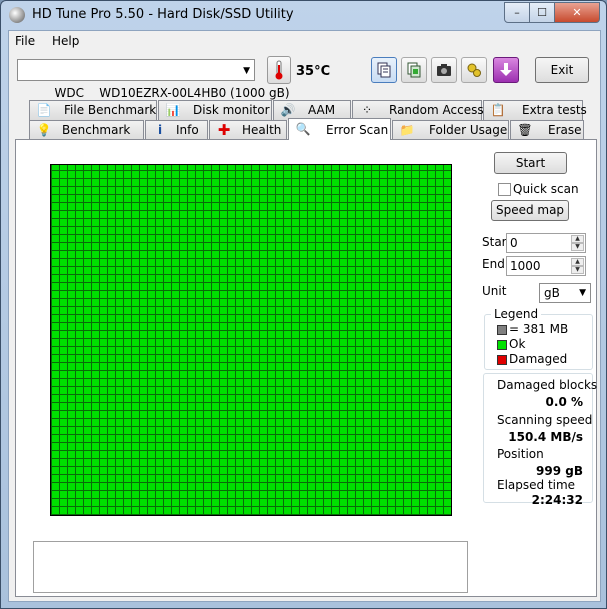  Describe the element at coordinates (565, 293) in the screenshot. I see `unit-select: gB ▼` at that location.